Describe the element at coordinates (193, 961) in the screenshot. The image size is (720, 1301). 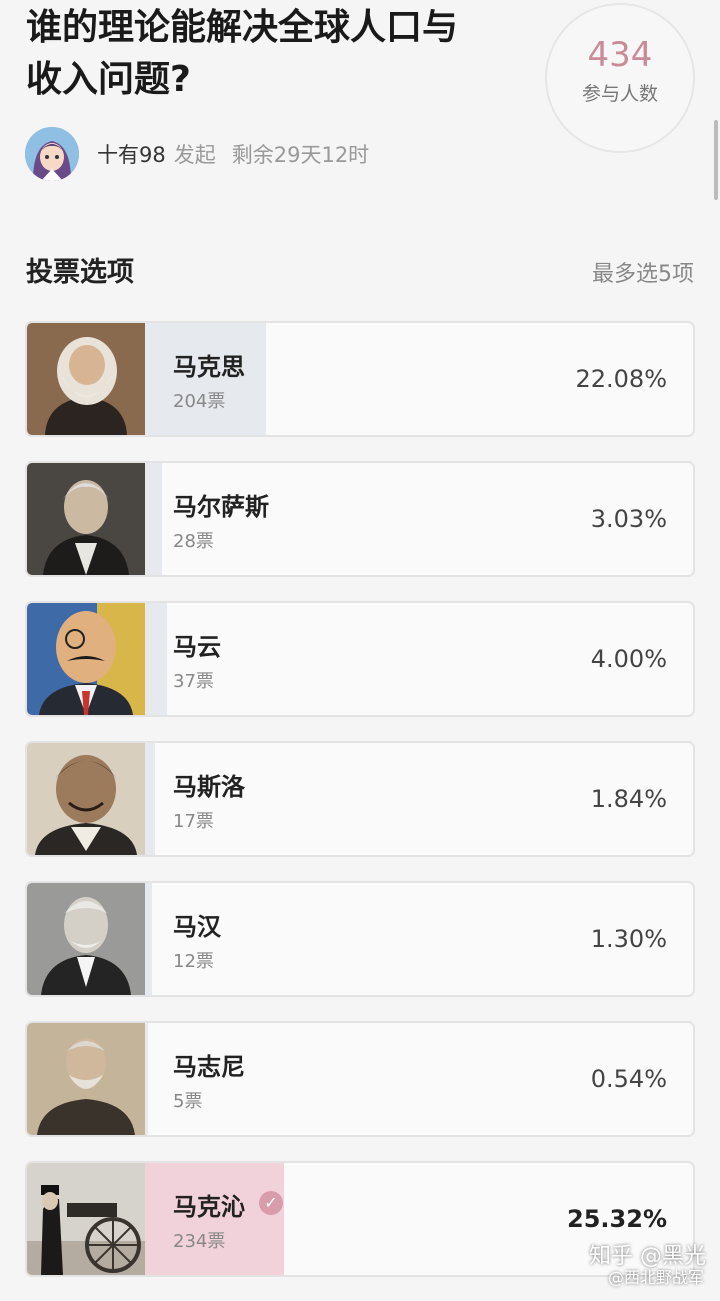
I see `option-votes: 12票` at that location.